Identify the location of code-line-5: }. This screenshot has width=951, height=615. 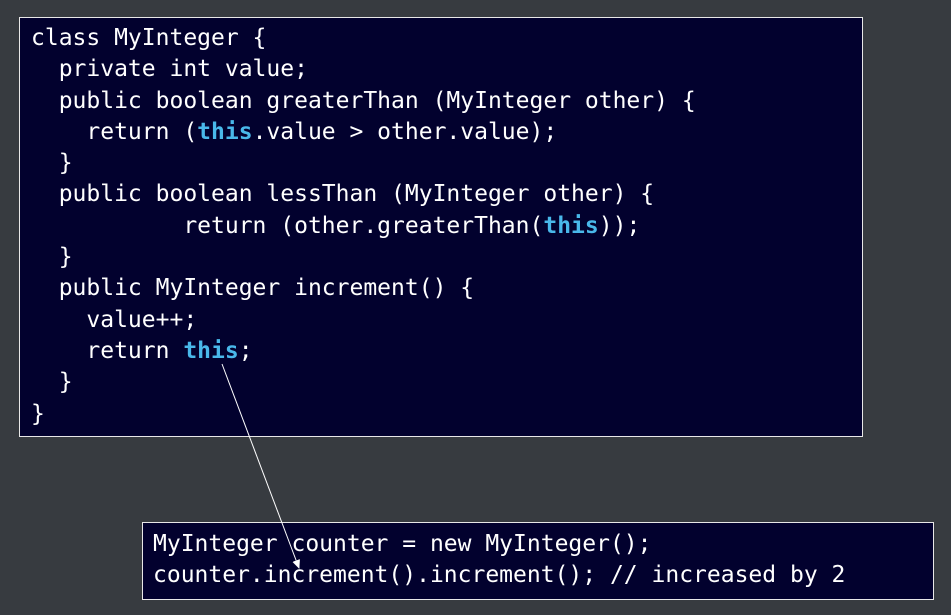
(52, 163).